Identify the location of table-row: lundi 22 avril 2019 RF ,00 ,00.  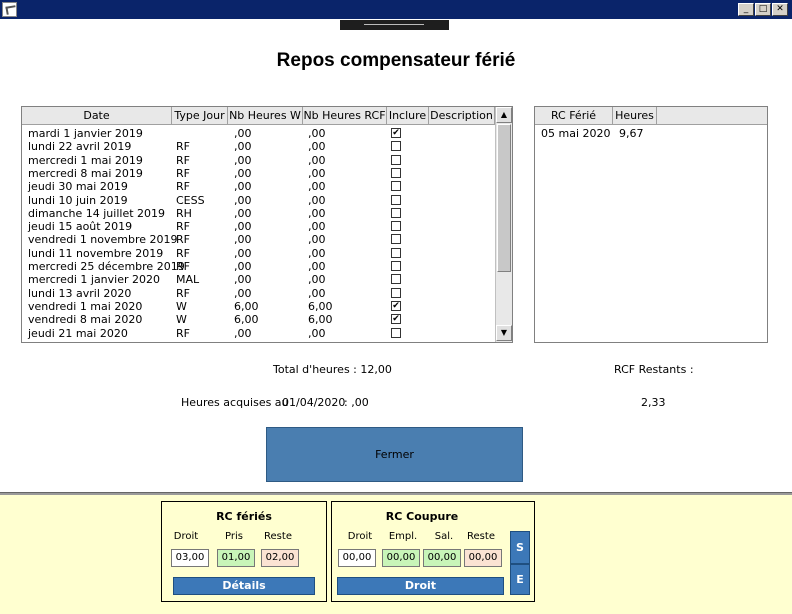
(258, 146).